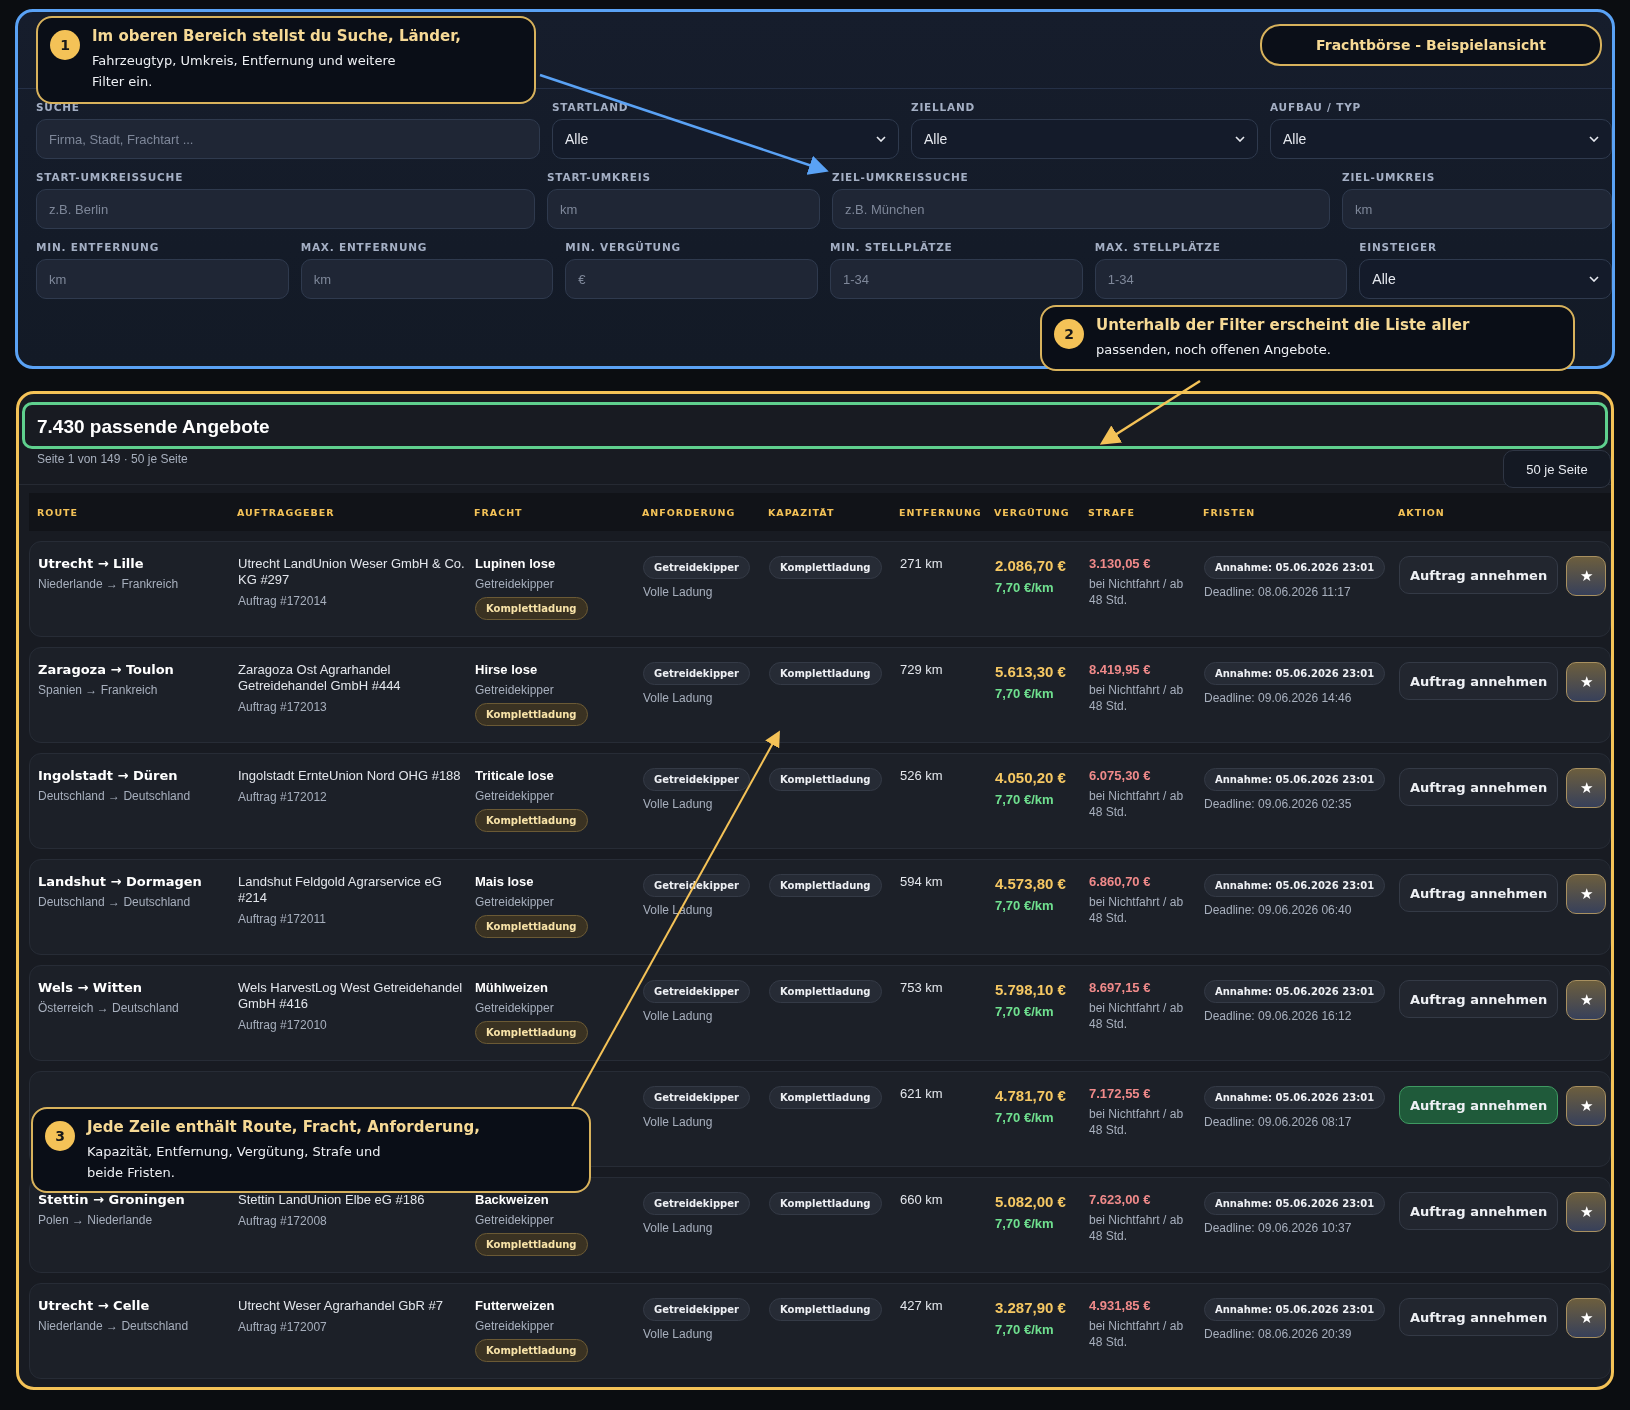 This screenshot has width=1630, height=1410. Describe the element at coordinates (1112, 512) in the screenshot. I see `column-header: STRAFE` at that location.